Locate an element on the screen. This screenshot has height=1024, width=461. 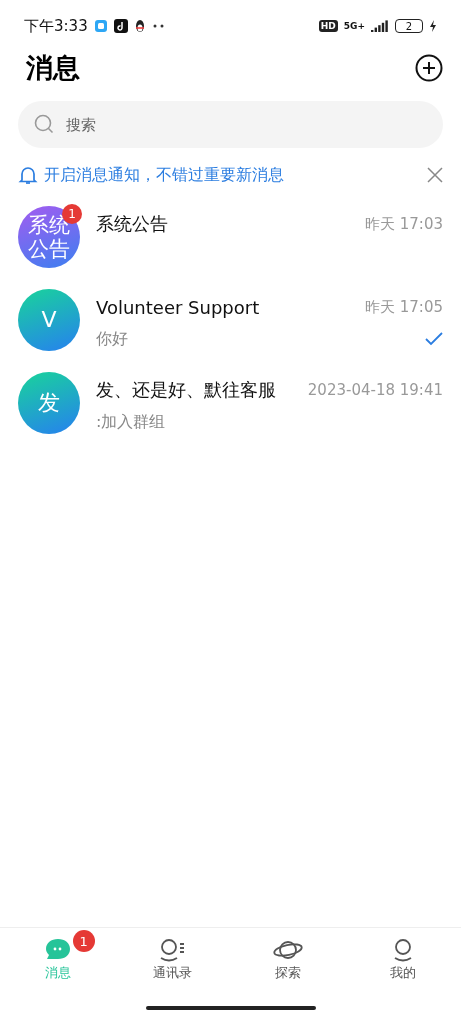
message-time: 2023-04-18 19:41 is located at coordinates (375, 390).